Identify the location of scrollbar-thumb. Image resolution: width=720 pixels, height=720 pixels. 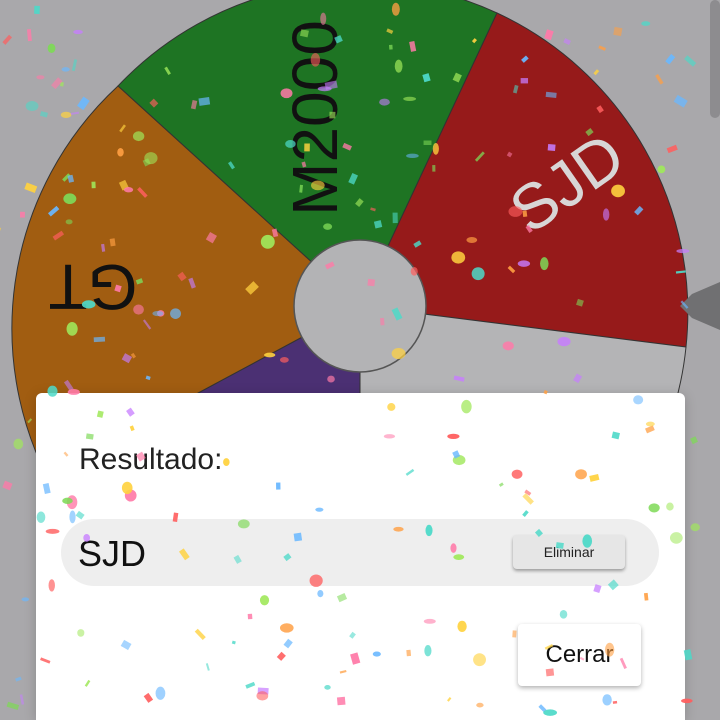
(715, 59).